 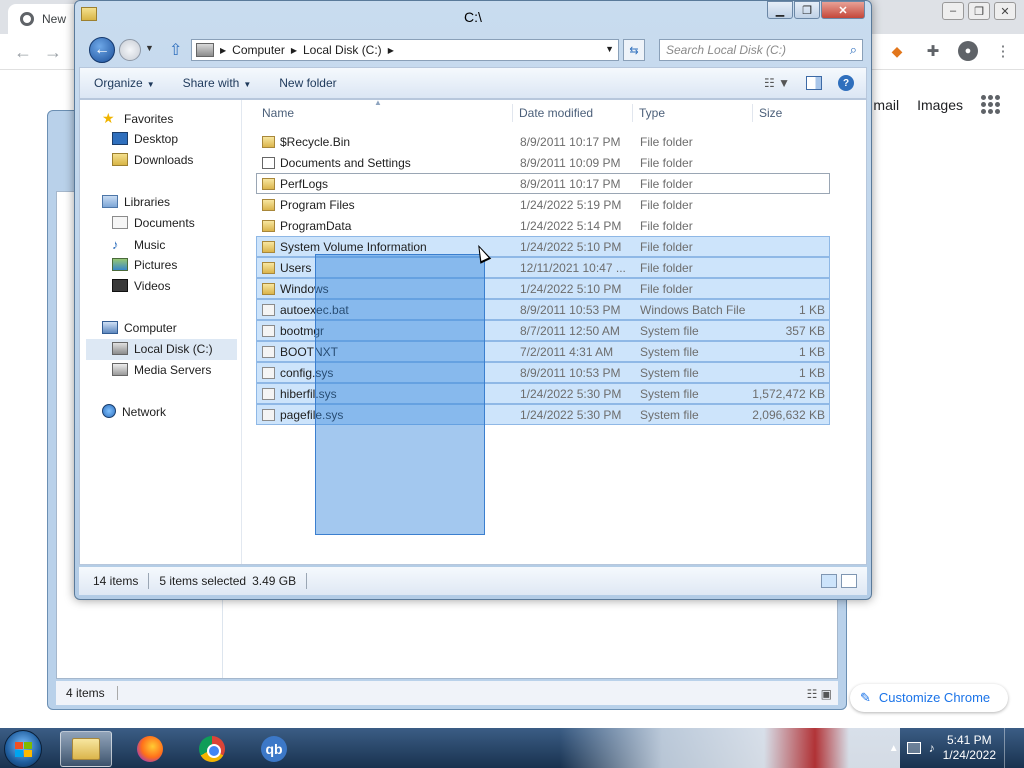 I want to click on file-type: File folder, so click(x=666, y=142).